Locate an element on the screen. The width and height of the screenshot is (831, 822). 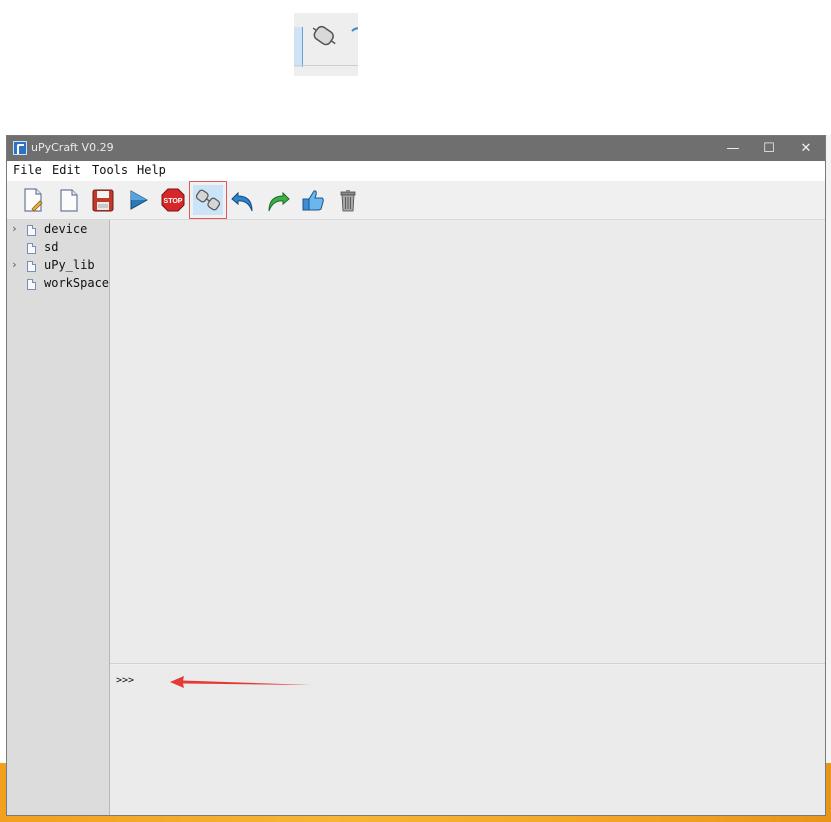
menu-edit: Edit is located at coordinates (66, 170).